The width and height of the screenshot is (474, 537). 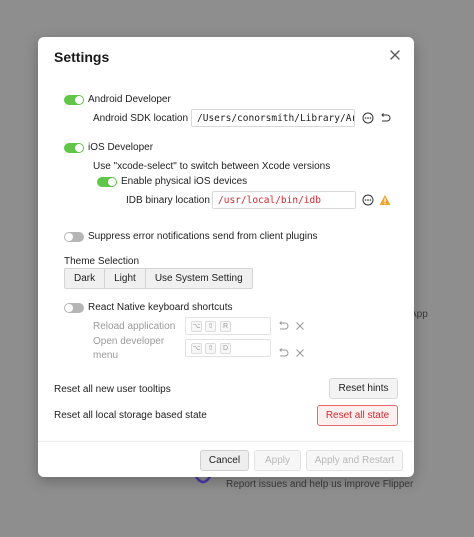 What do you see at coordinates (129, 348) in the screenshot?
I see `open-developer-menu-label: Open developer menu` at bounding box center [129, 348].